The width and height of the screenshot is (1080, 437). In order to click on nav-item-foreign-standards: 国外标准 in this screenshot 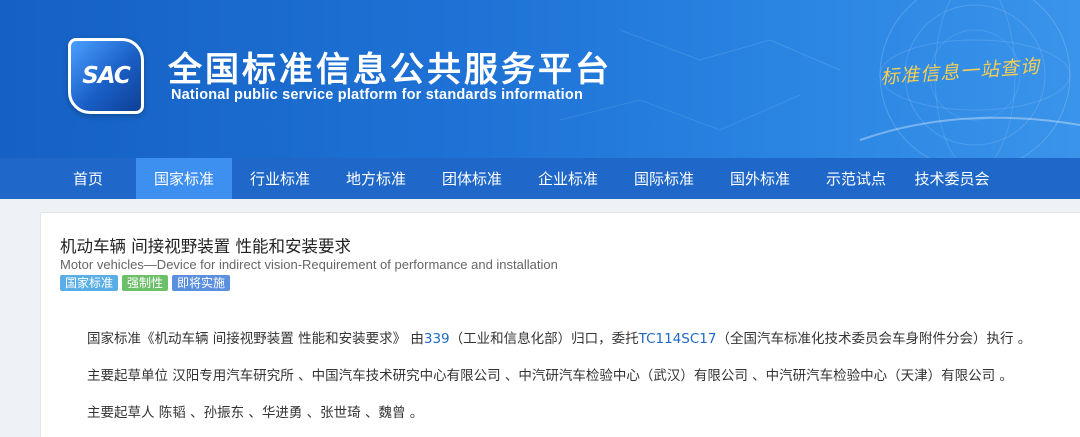, I will do `click(760, 178)`.